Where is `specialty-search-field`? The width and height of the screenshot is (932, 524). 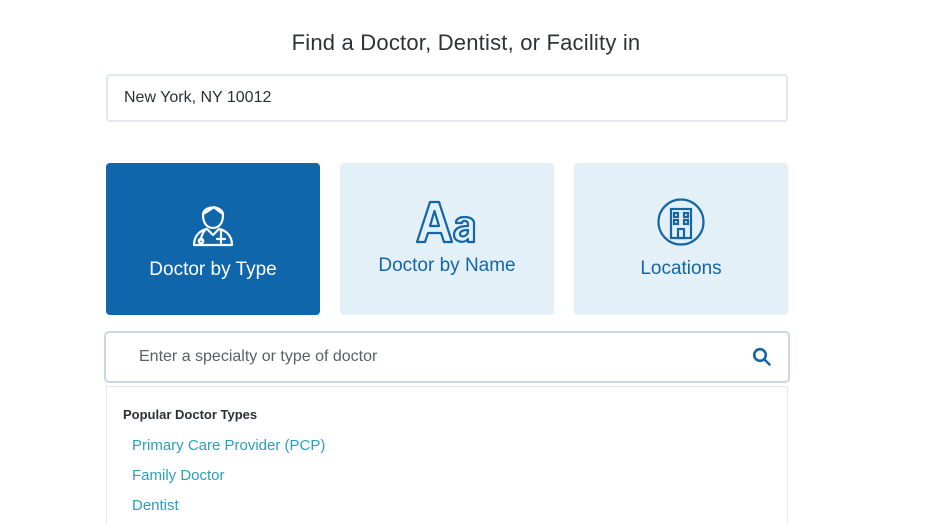
specialty-search-field is located at coordinates (447, 357).